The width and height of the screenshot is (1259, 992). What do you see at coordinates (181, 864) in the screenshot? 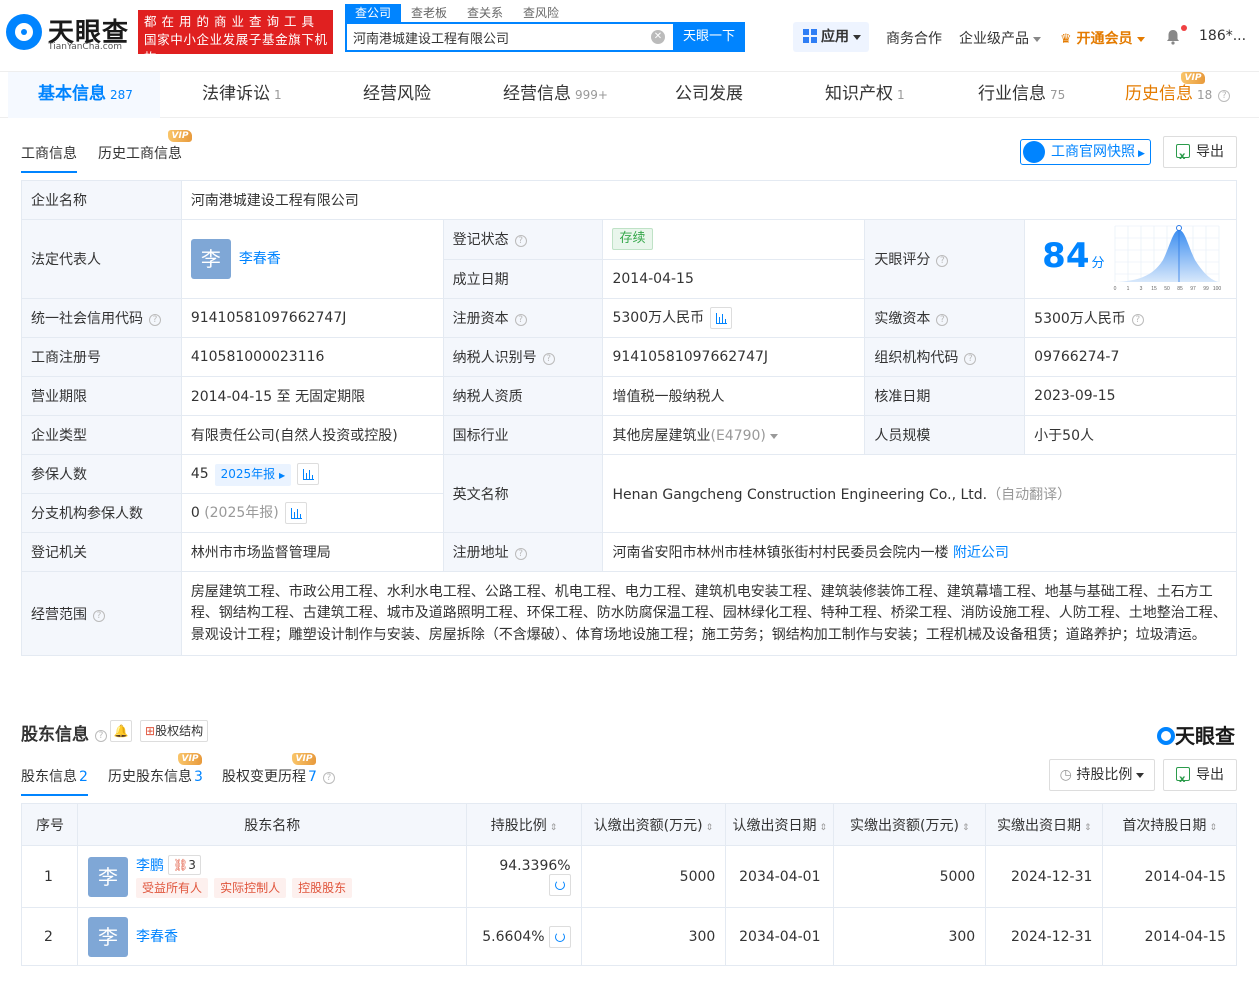
I see `link-icon: ⛓` at bounding box center [181, 864].